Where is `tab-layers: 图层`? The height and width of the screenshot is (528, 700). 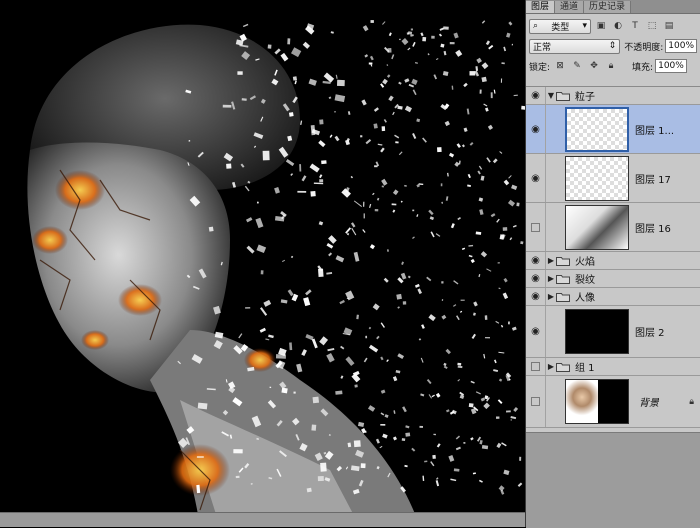 tab-layers: 图层 is located at coordinates (541, 7).